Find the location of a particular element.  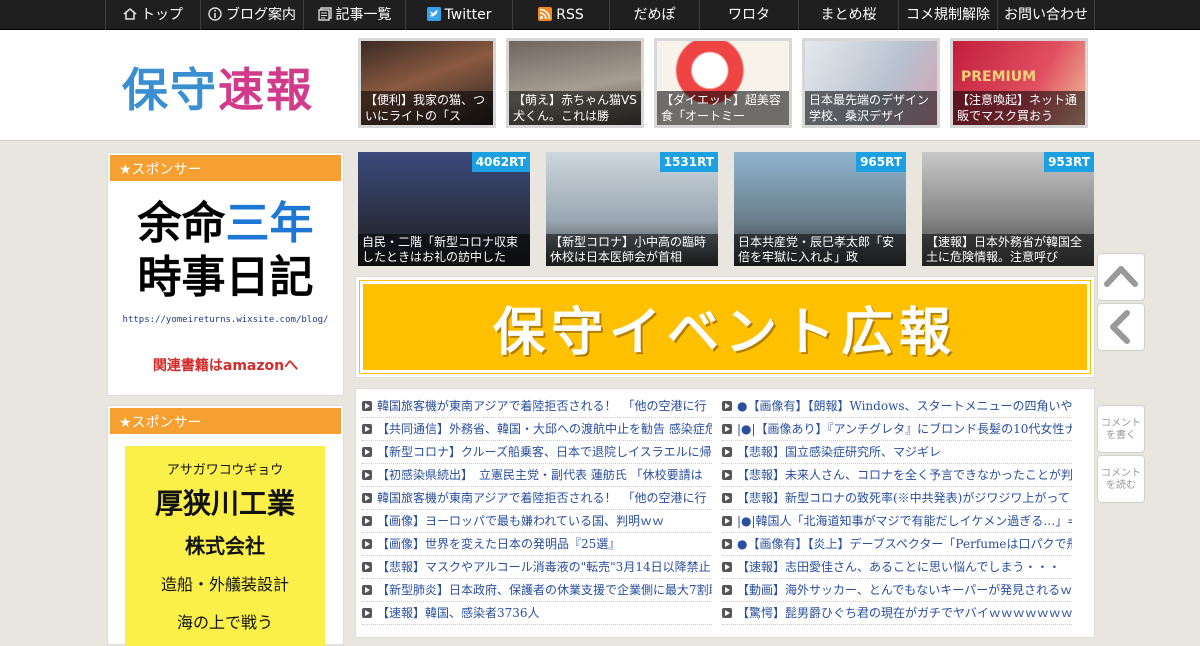

list-item-title: 【初感染県続出】 立憲民主党・副代表 蓮舫氏 「休校要請は is located at coordinates (540, 475).